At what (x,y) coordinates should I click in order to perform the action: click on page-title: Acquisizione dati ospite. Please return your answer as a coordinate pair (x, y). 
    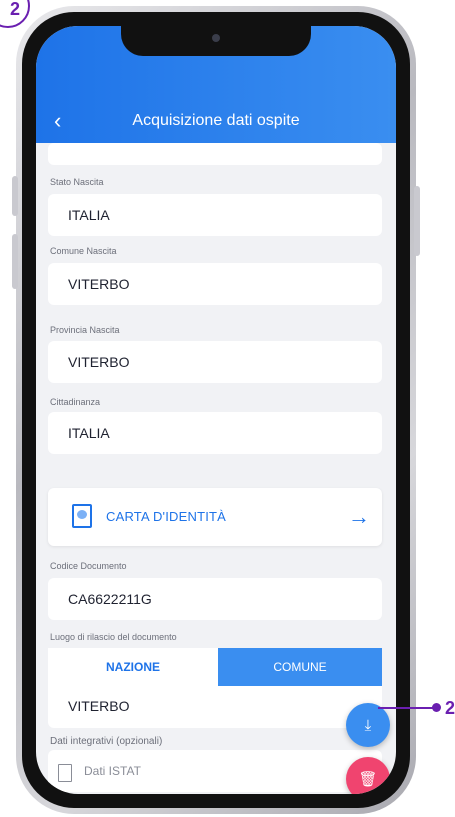
    Looking at the image, I should click on (216, 120).